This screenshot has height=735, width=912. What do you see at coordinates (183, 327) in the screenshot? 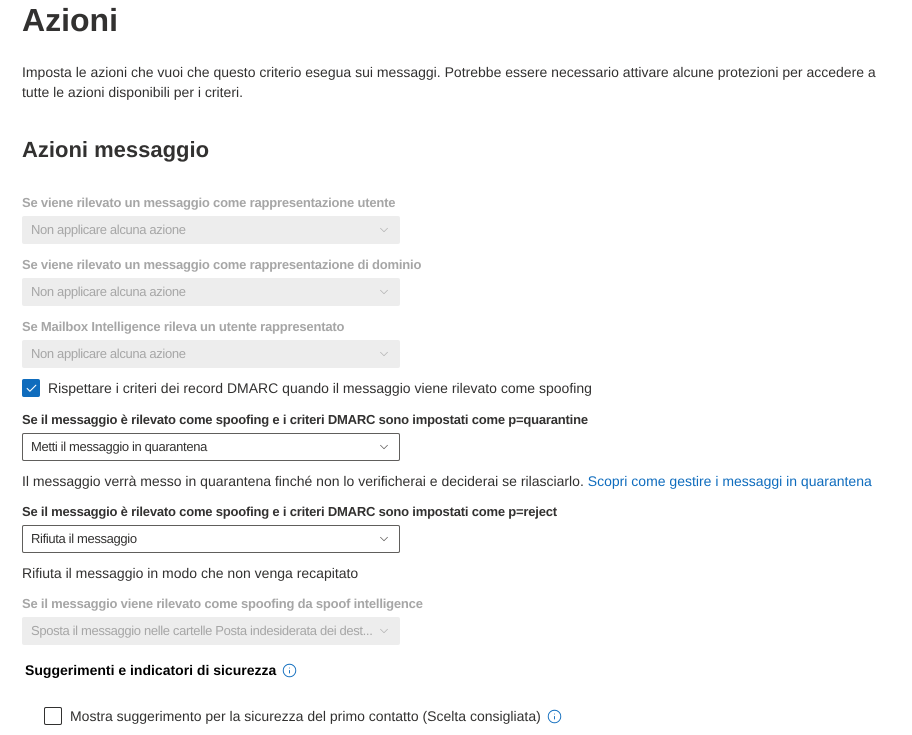
I see `field-label: Se Mailbox Intelligence rileva un utente rappresentato` at bounding box center [183, 327].